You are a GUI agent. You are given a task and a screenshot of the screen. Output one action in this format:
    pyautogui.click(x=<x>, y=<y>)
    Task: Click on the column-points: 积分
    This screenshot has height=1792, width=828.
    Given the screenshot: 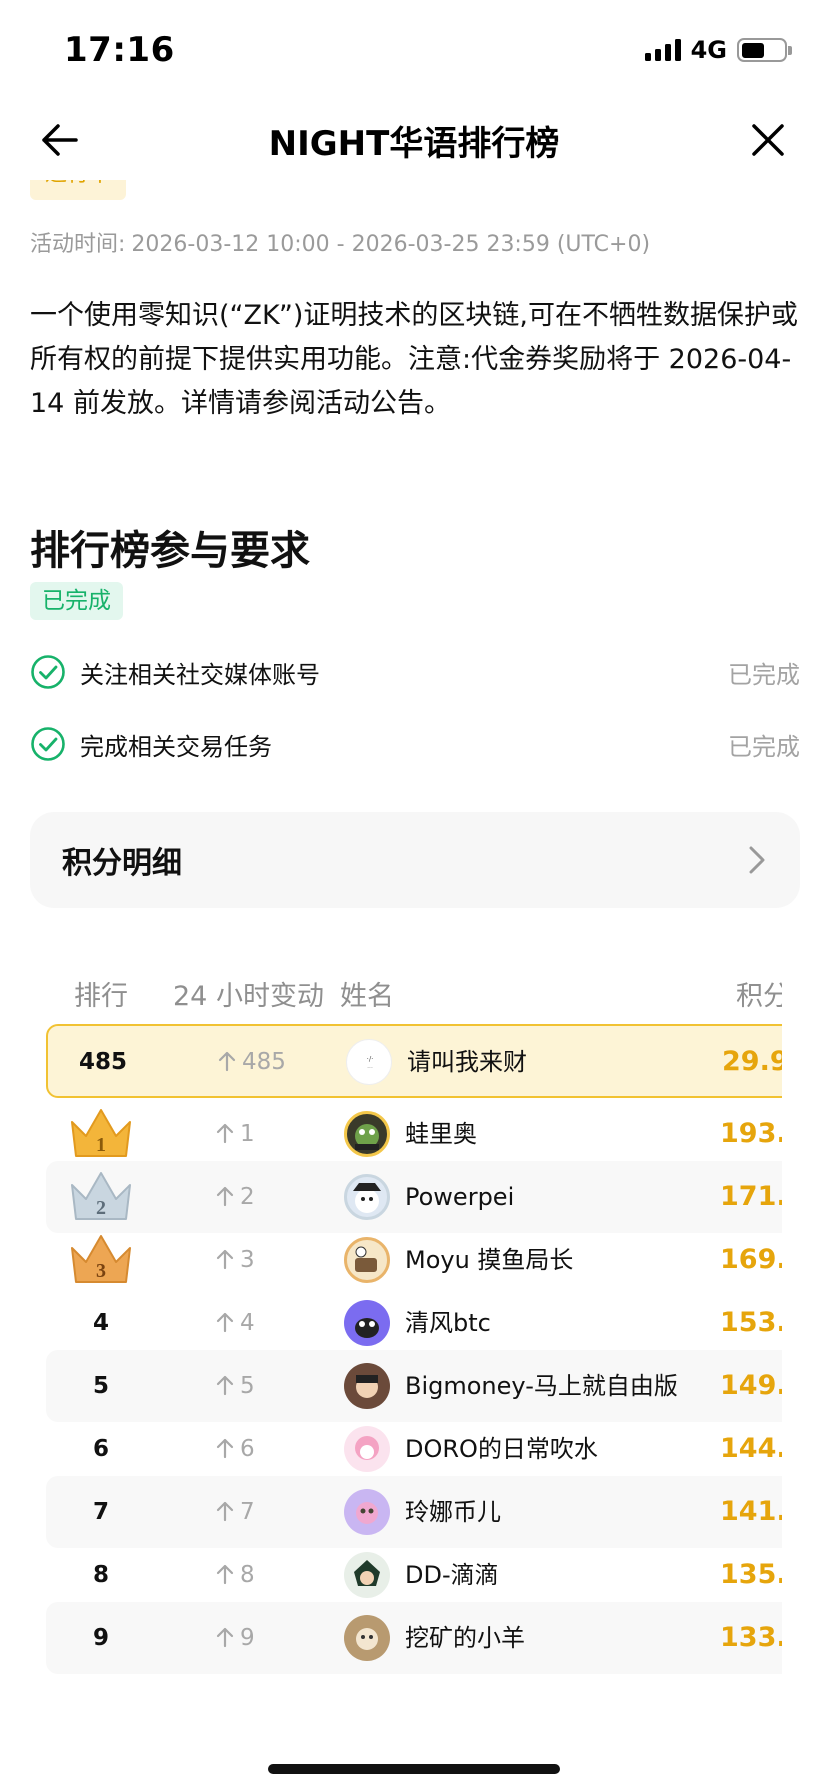 What is the action you would take?
    pyautogui.click(x=759, y=996)
    